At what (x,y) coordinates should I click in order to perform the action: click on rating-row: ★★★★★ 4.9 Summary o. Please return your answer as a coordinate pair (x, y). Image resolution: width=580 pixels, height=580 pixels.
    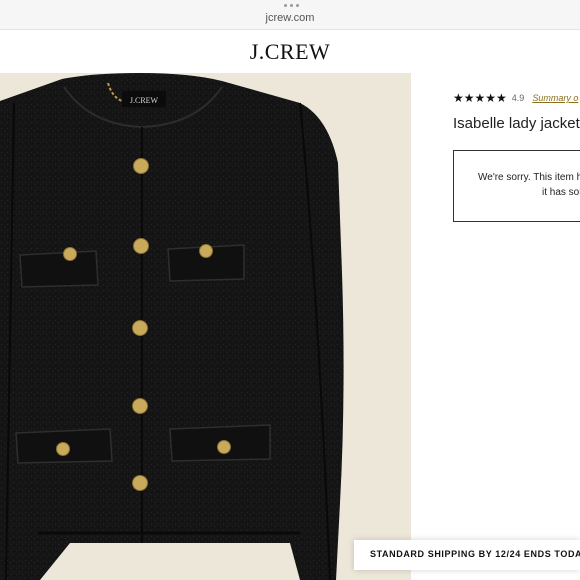
    Looking at the image, I should click on (515, 98).